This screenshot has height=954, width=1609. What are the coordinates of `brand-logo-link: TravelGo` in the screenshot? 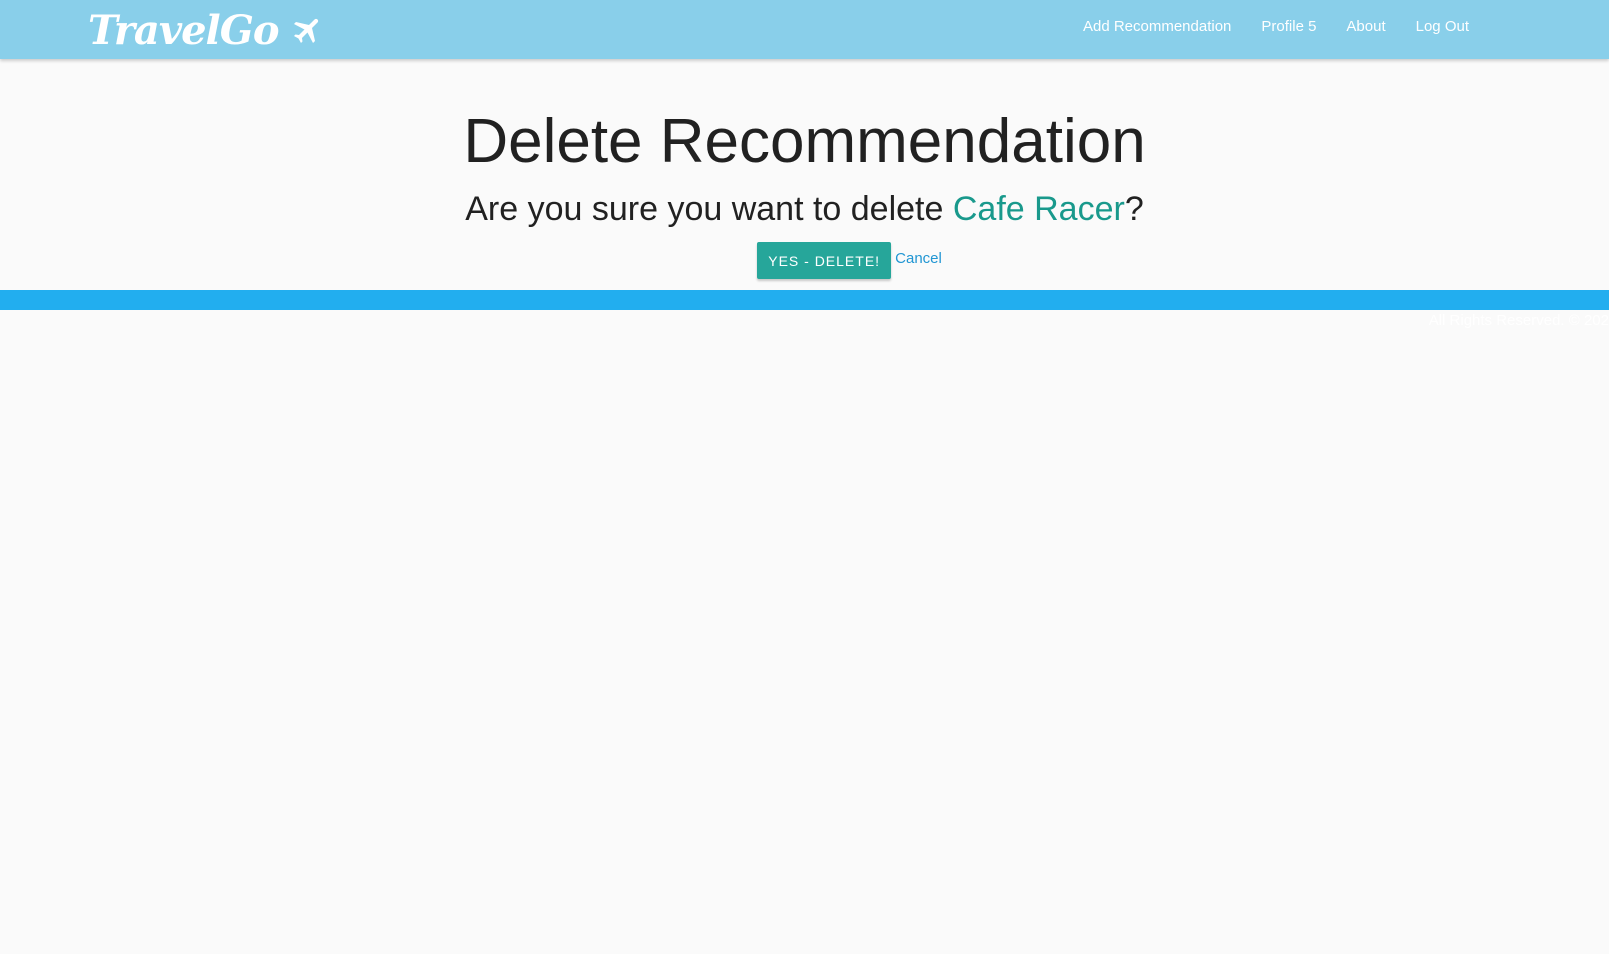 It's located at (206, 30).